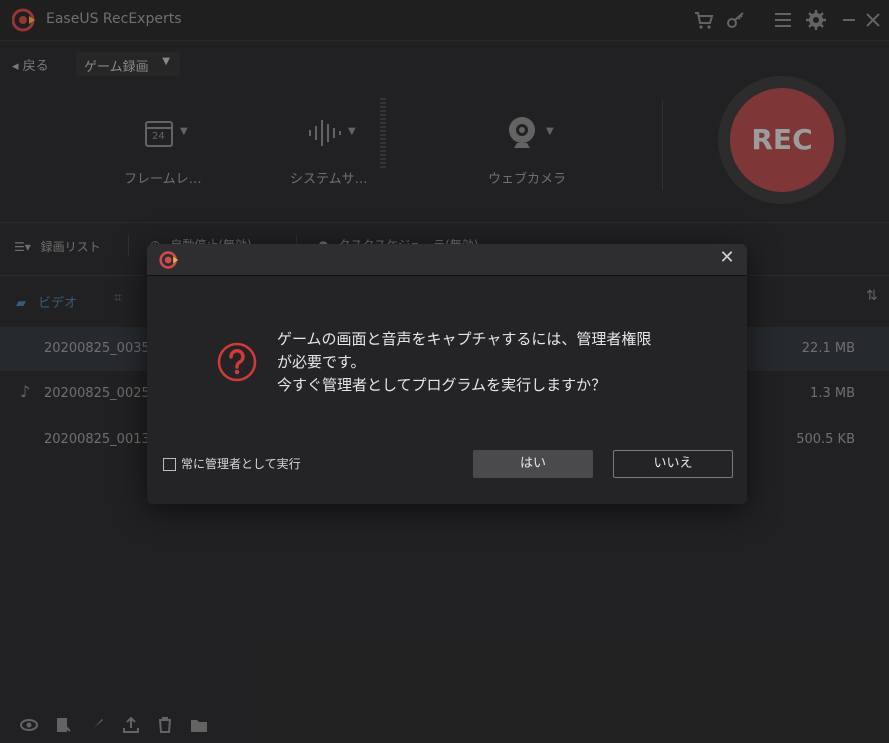  Describe the element at coordinates (237, 362) in the screenshot. I see `question-icon` at that location.